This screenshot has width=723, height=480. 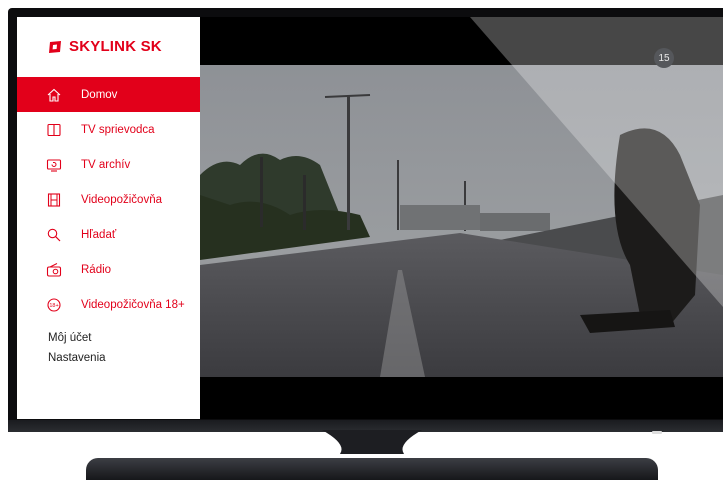 I want to click on menu-item-hladat: Hľadať, so click(x=108, y=234).